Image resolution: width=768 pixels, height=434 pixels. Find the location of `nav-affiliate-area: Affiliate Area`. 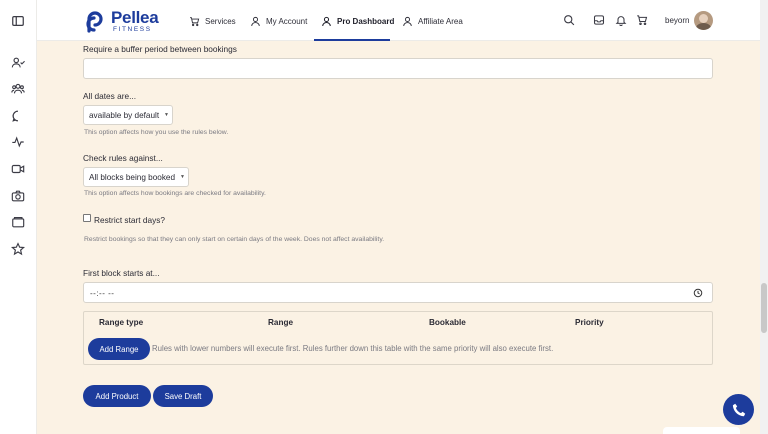

nav-affiliate-area: Affiliate Area is located at coordinates (432, 21).